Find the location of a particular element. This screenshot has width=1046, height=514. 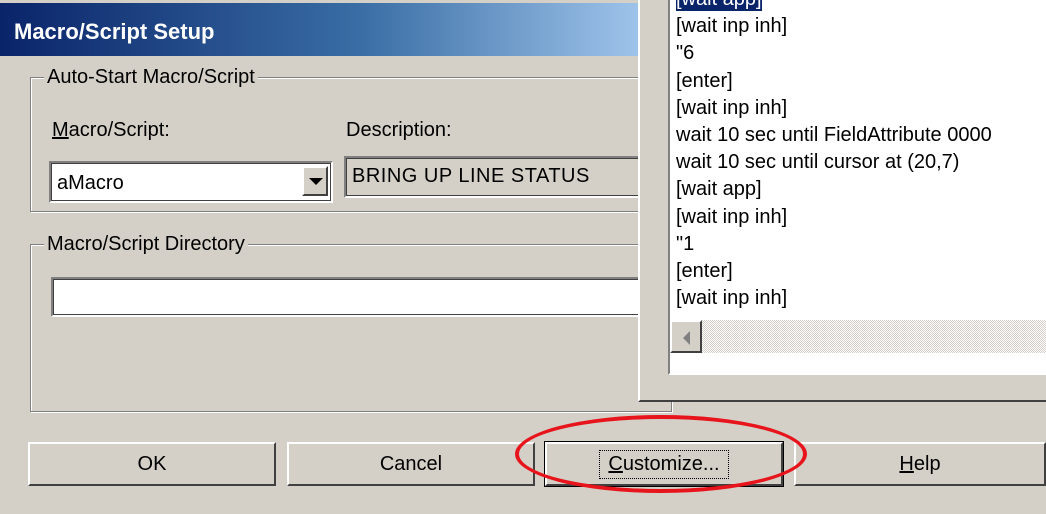

cancel-button-label: Cancel is located at coordinates (411, 463).